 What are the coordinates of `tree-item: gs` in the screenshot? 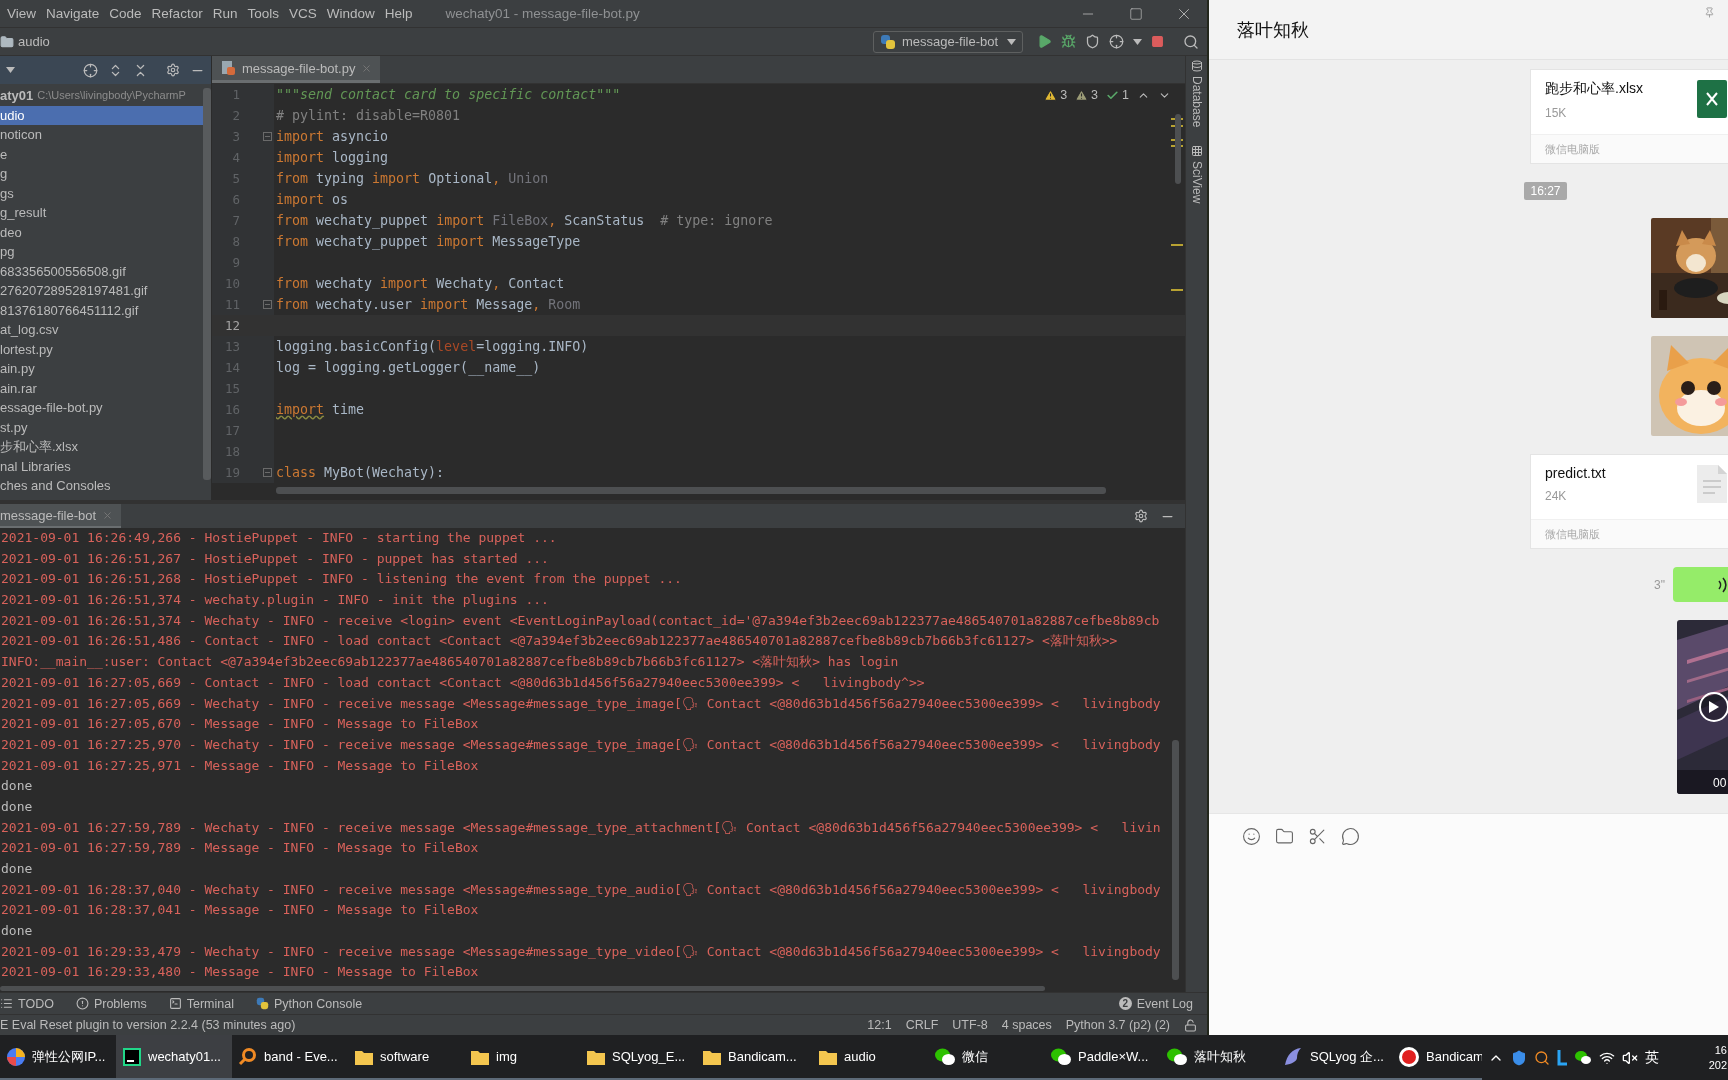 It's located at (101, 193).